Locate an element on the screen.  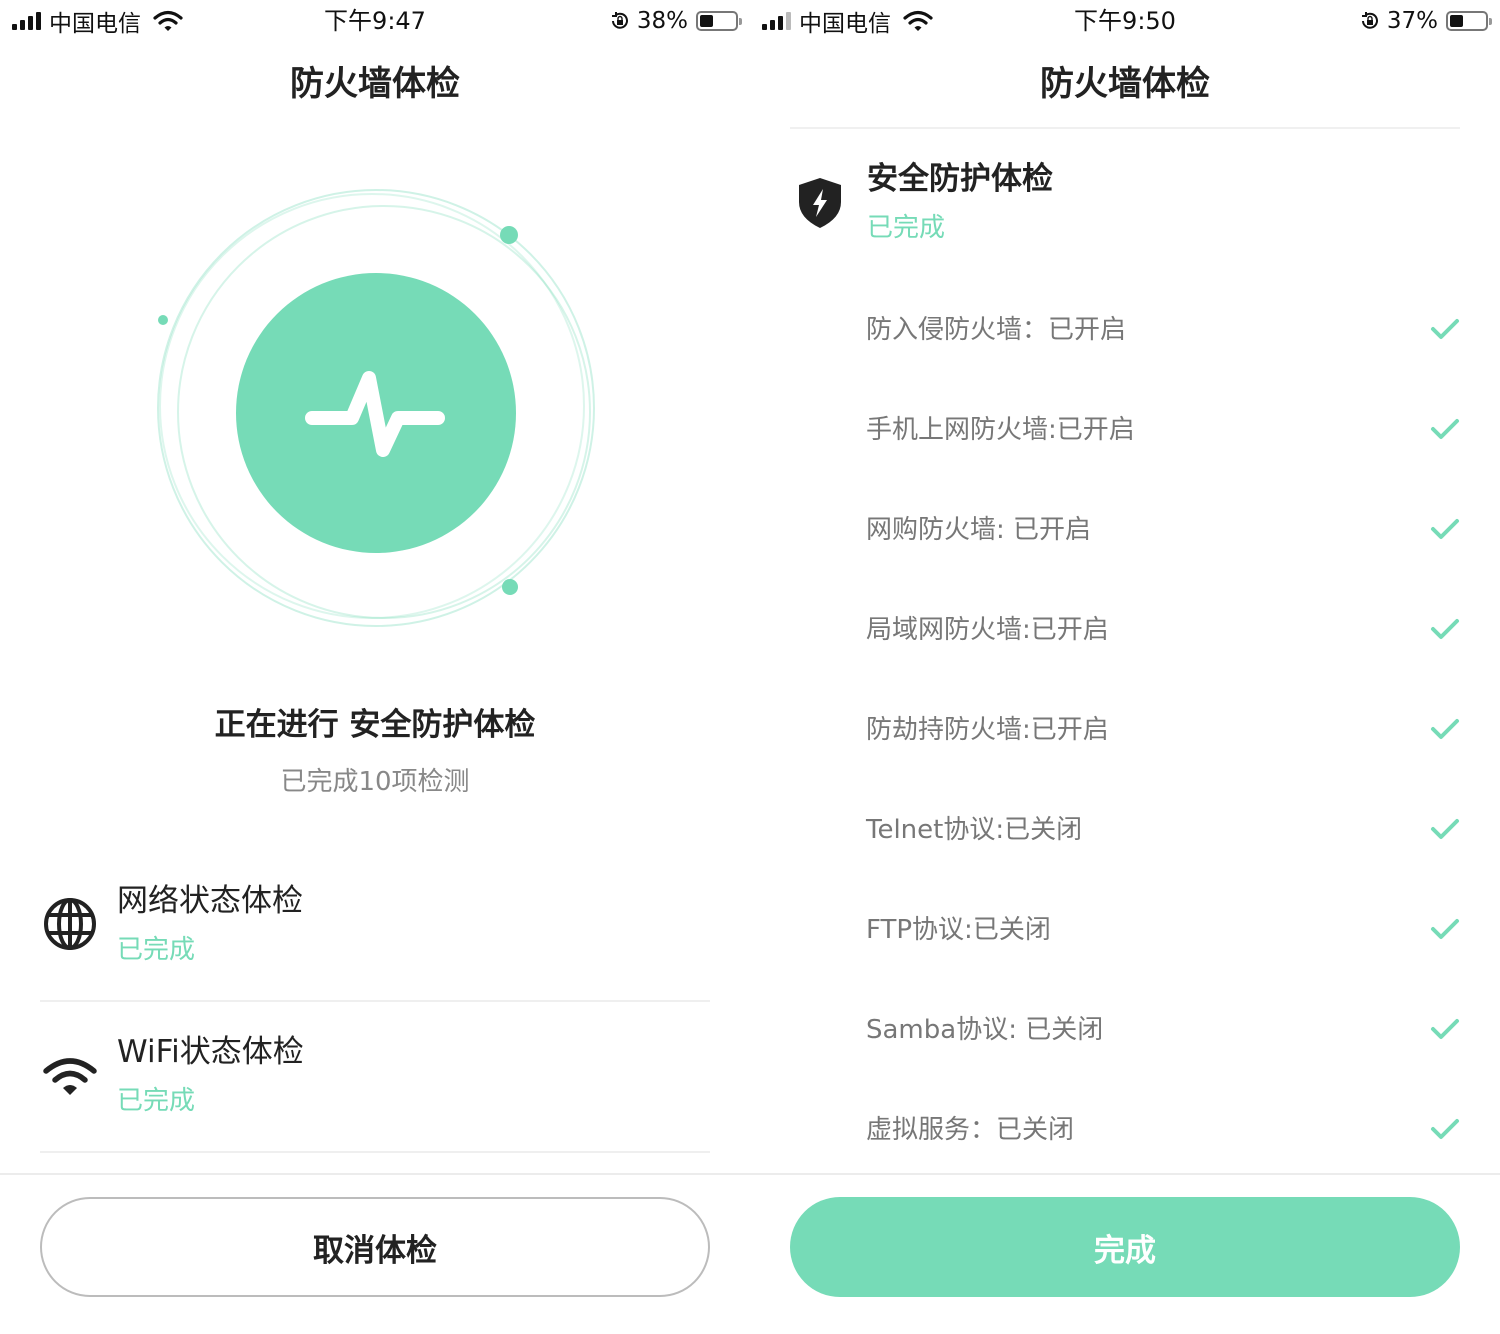
status-bar: 中国电信 下午9:47 38% is located at coordinates (375, 21).